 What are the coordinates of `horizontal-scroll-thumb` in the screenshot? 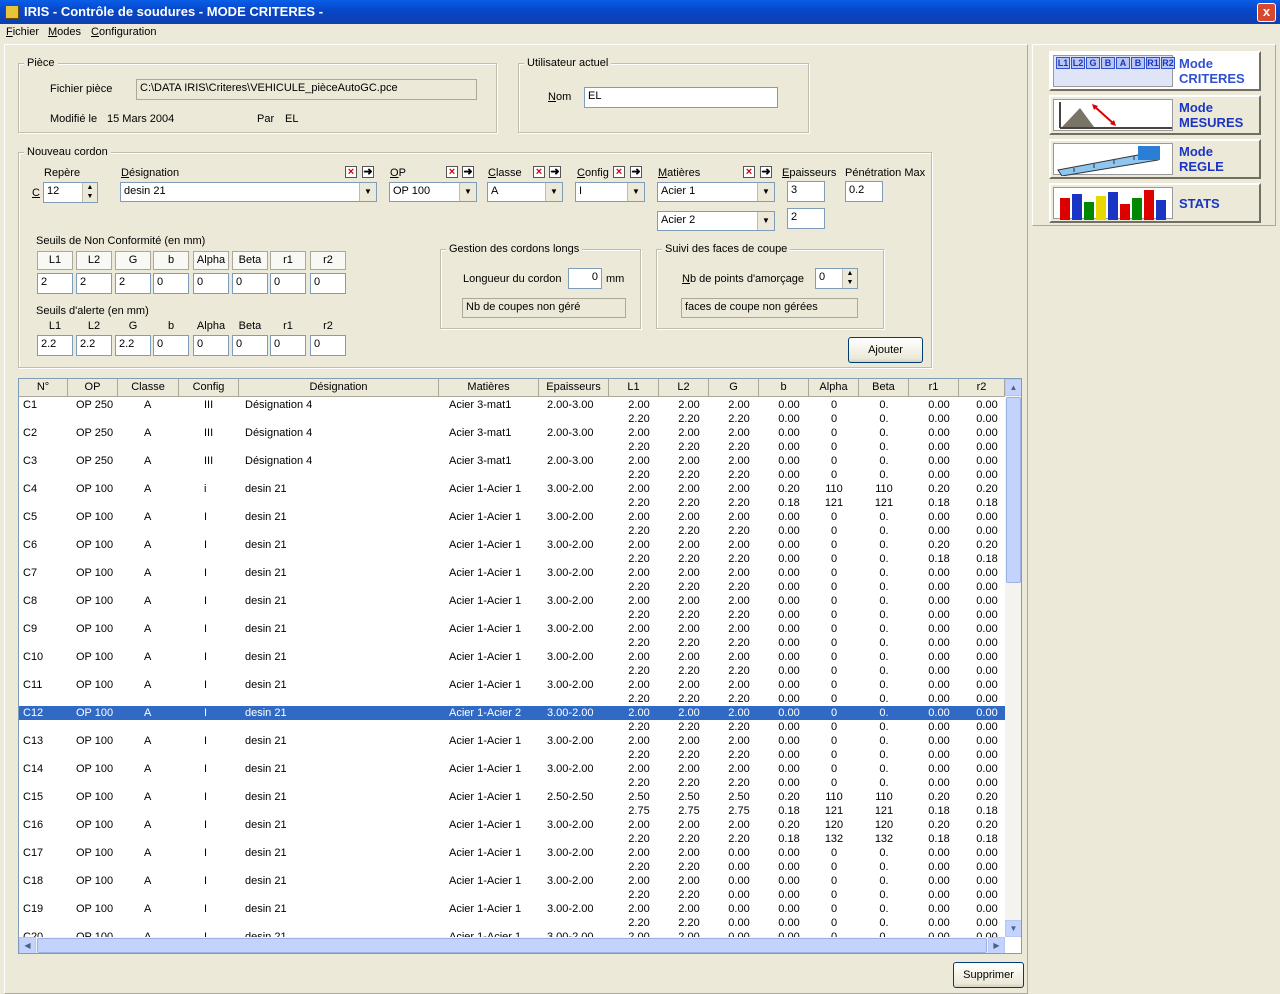 It's located at (512, 945).